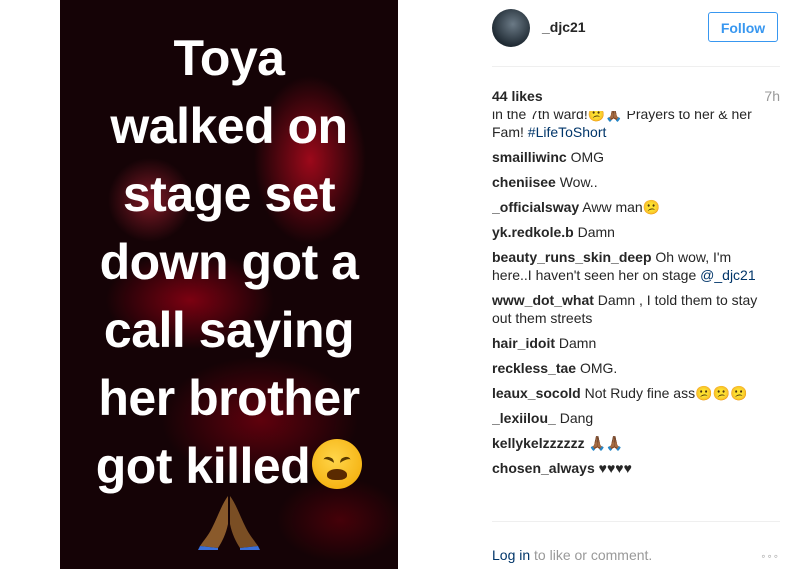 This screenshot has width=788, height=569. I want to click on page-margin, so click(30, 284).